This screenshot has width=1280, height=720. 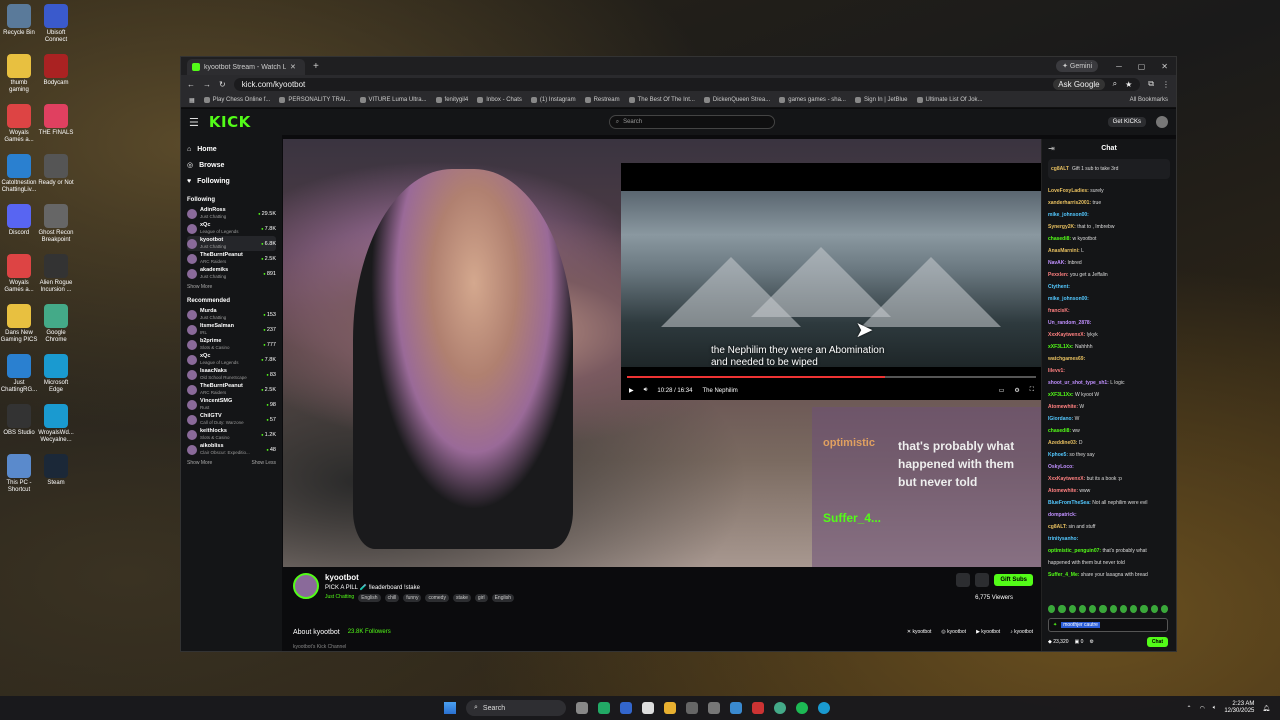 What do you see at coordinates (1091, 642) in the screenshot?
I see `chat-settings-icon: ⚙` at bounding box center [1091, 642].